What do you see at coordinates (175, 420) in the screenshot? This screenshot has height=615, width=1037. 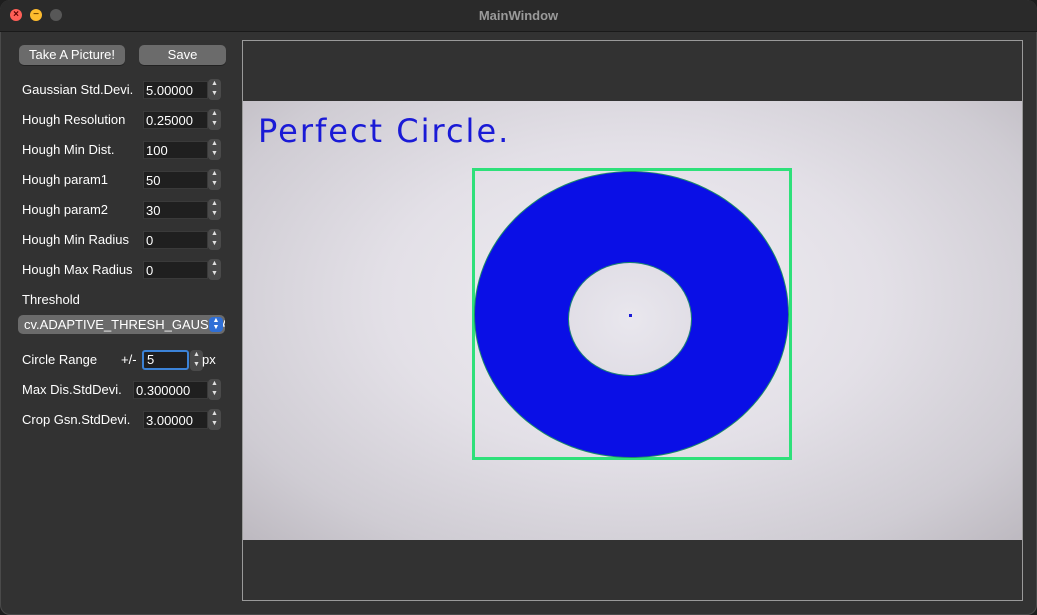 I see `crop-gsn-input: 3.00000` at bounding box center [175, 420].